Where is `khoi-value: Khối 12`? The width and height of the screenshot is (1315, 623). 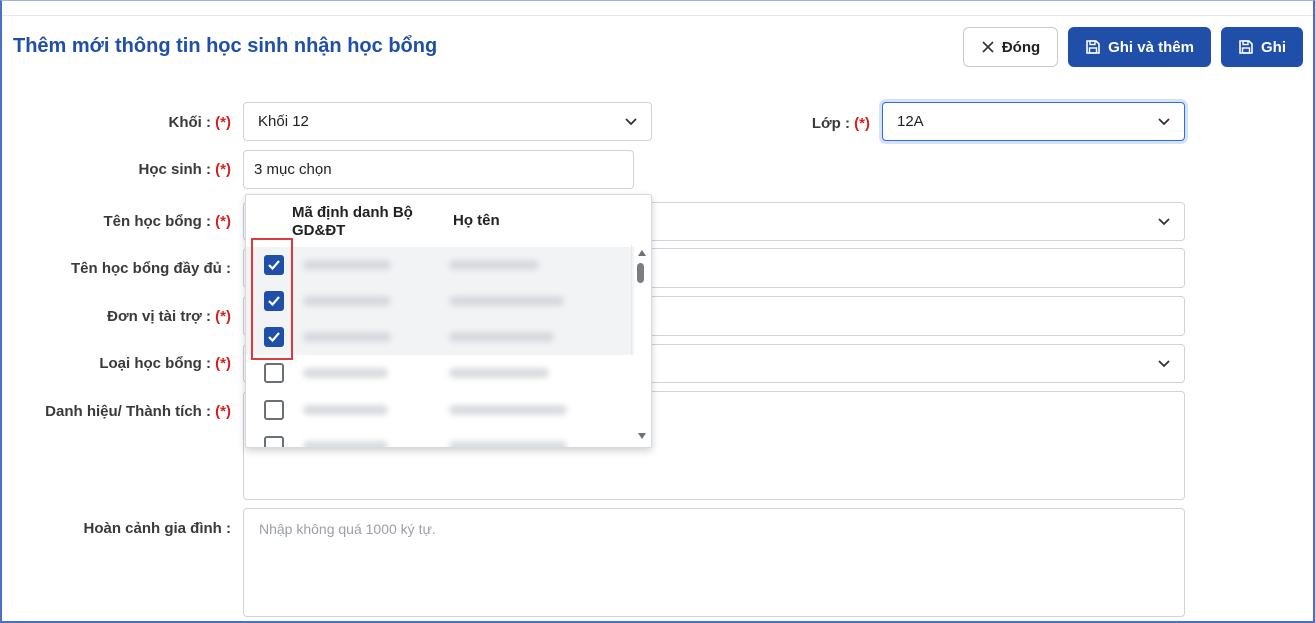 khoi-value: Khối 12 is located at coordinates (283, 121).